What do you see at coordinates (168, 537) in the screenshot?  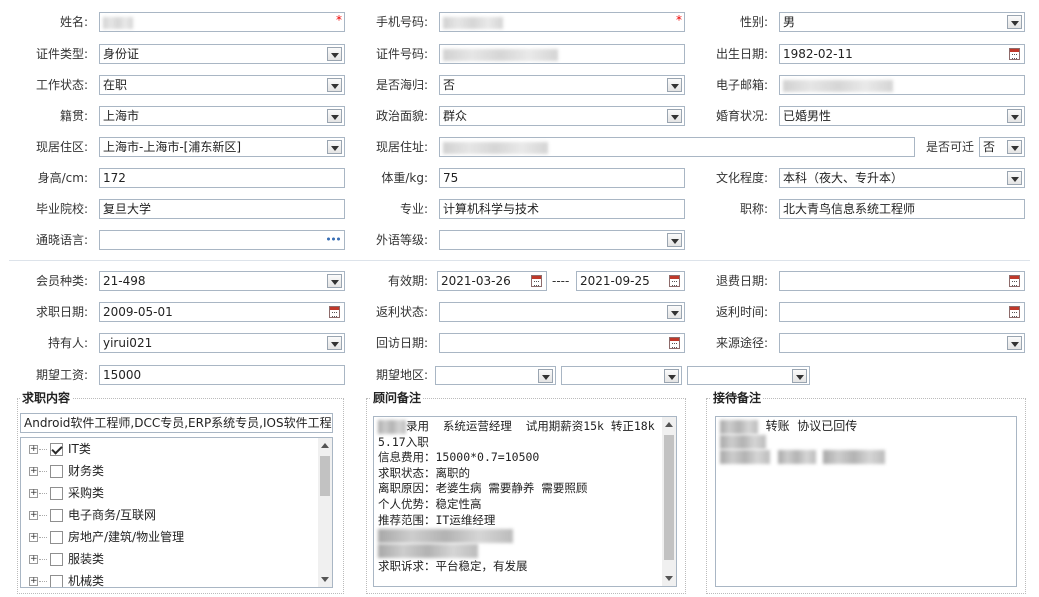 I see `tree-item: + 房地产/建筑/物业管理` at bounding box center [168, 537].